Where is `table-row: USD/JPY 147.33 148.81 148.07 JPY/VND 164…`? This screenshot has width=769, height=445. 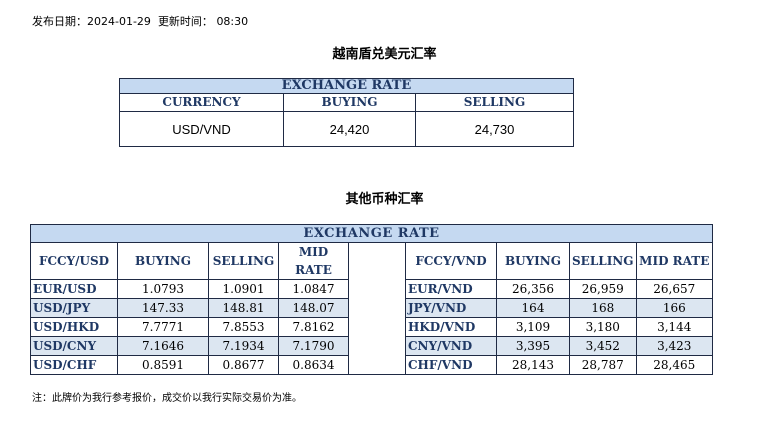
table-row: USD/JPY 147.33 148.81 148.07 JPY/VND 164… is located at coordinates (372, 308).